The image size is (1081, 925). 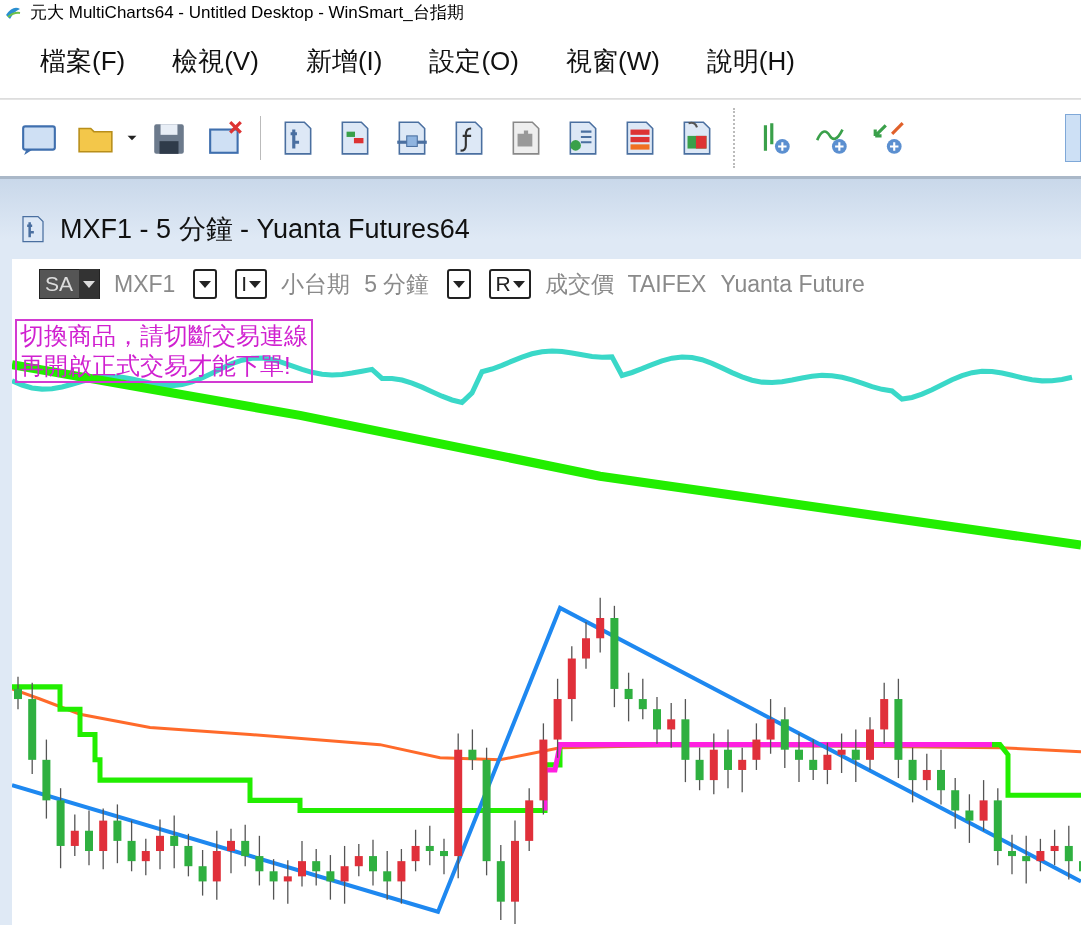 What do you see at coordinates (612, 61) in the screenshot?
I see `menu-item: 視窗(W)` at bounding box center [612, 61].